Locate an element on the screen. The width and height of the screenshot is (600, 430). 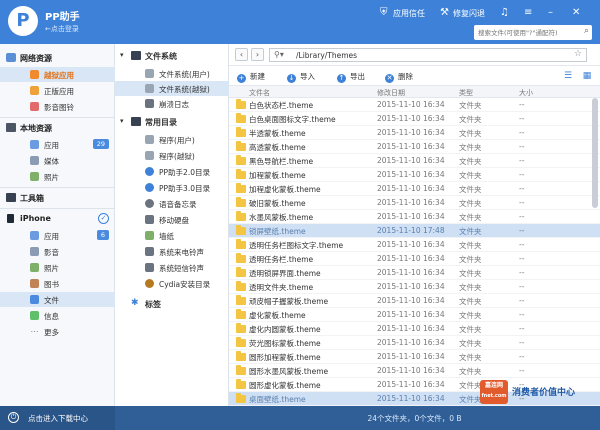
close-icon: ✕ is located at coordinates (576, 12).